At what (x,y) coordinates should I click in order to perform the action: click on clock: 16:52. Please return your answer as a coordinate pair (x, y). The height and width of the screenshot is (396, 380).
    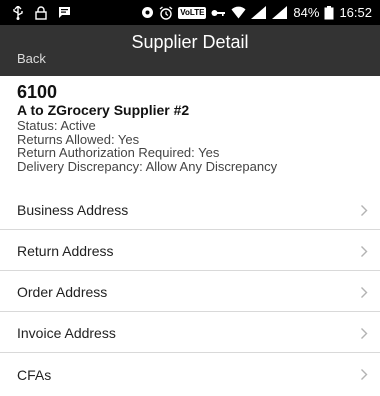
    Looking at the image, I should click on (355, 12).